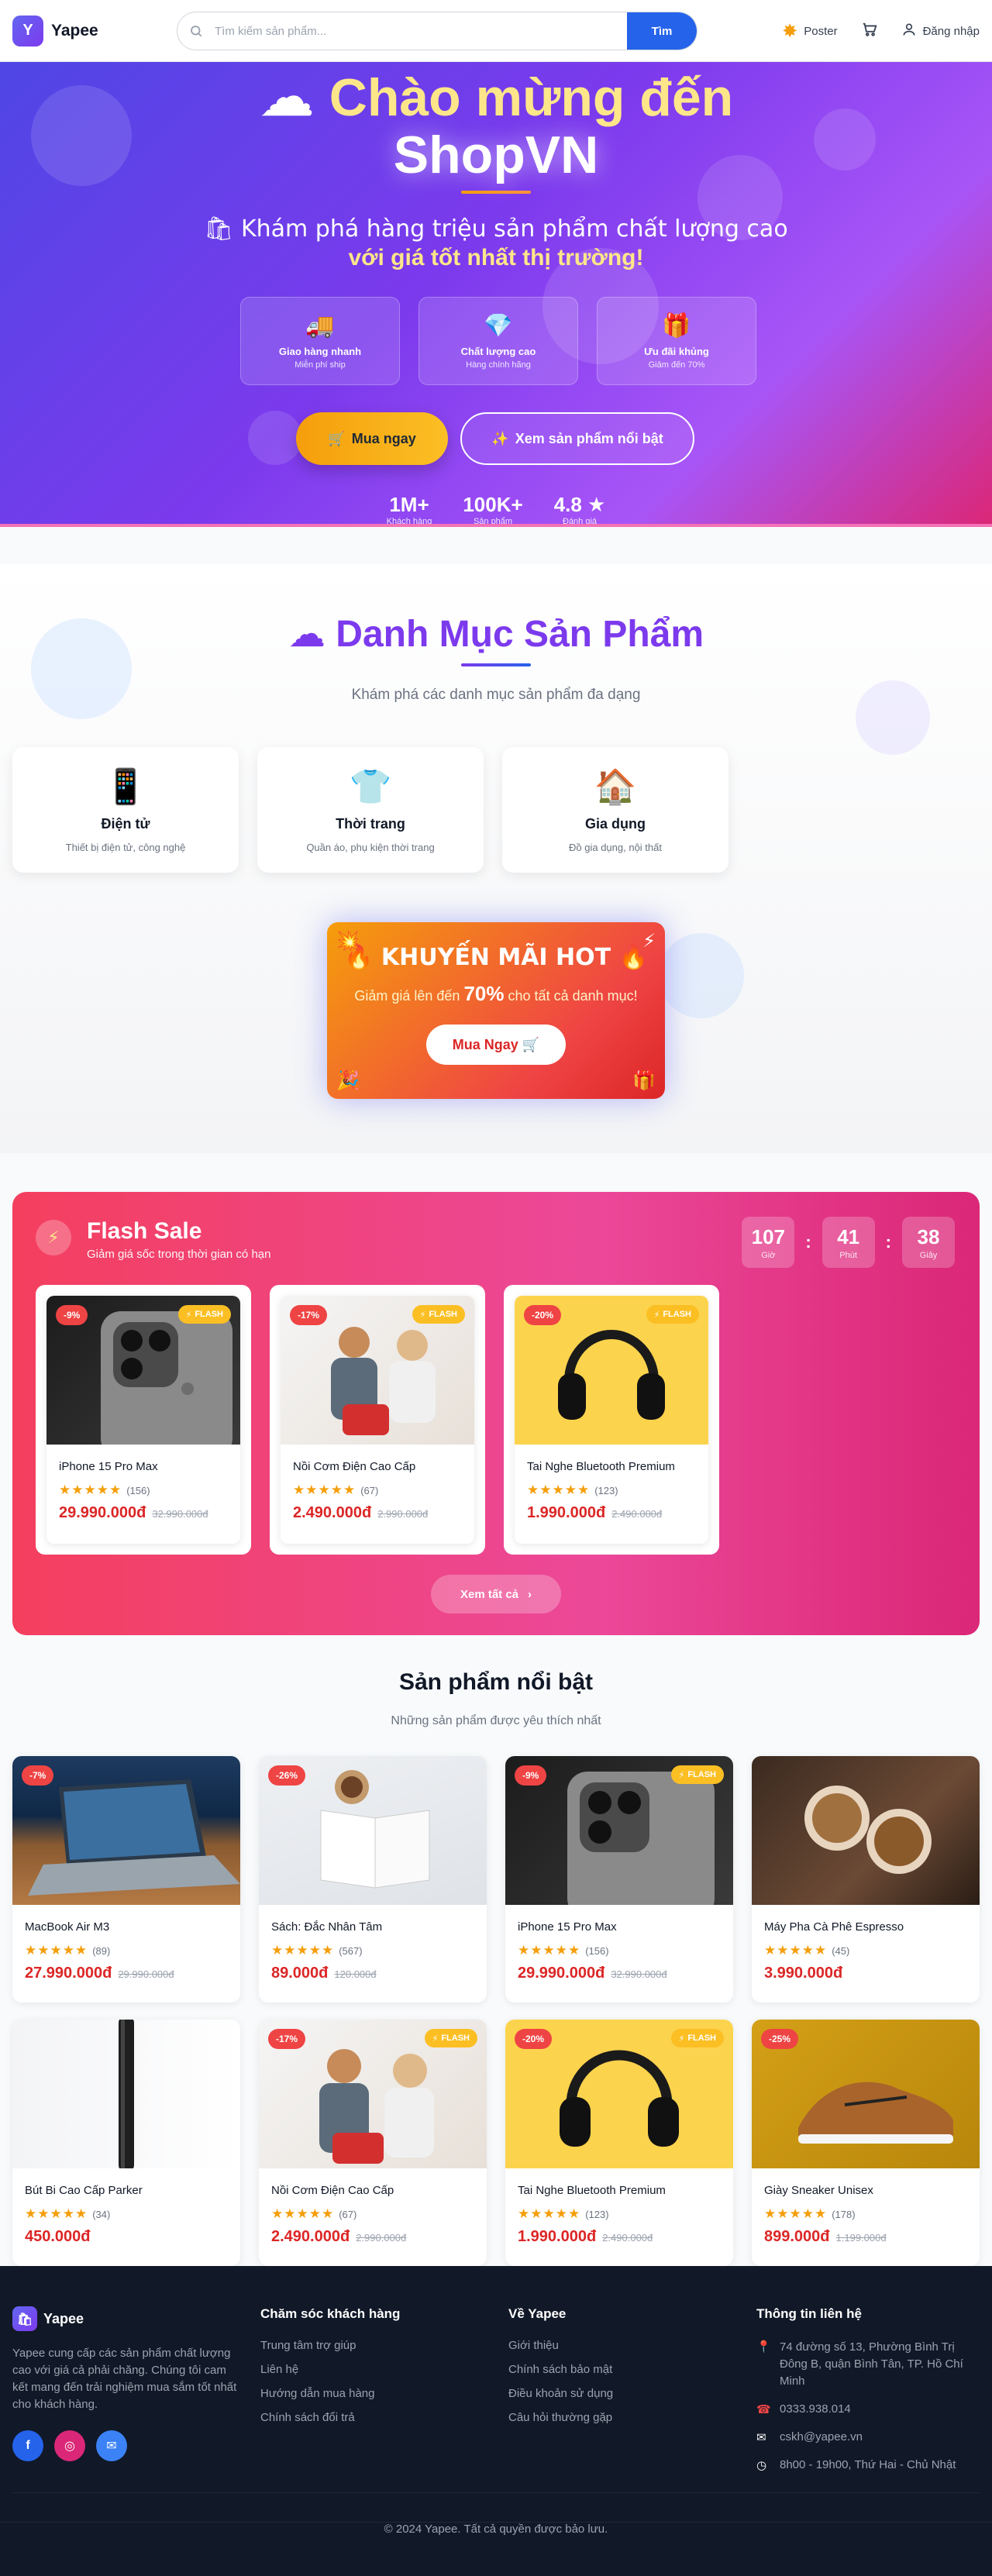  Describe the element at coordinates (870, 31) in the screenshot. I see `cart-link` at that location.